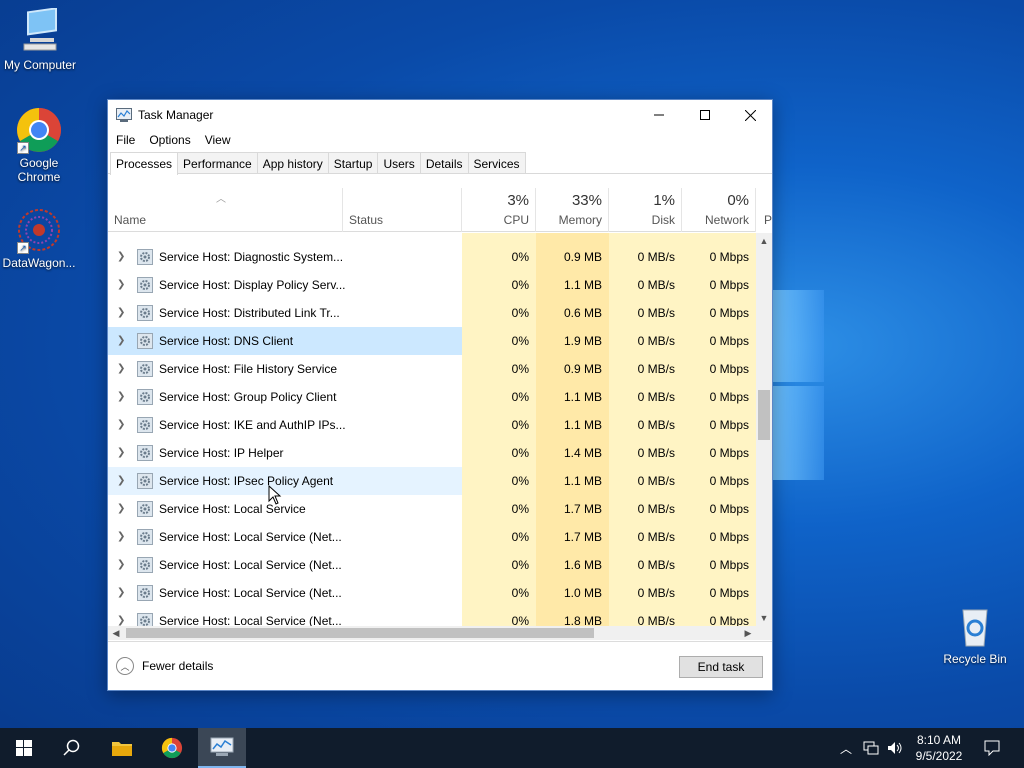  I want to click on desktop-icon-recycle-bin: Recycle Bin, so click(975, 634).